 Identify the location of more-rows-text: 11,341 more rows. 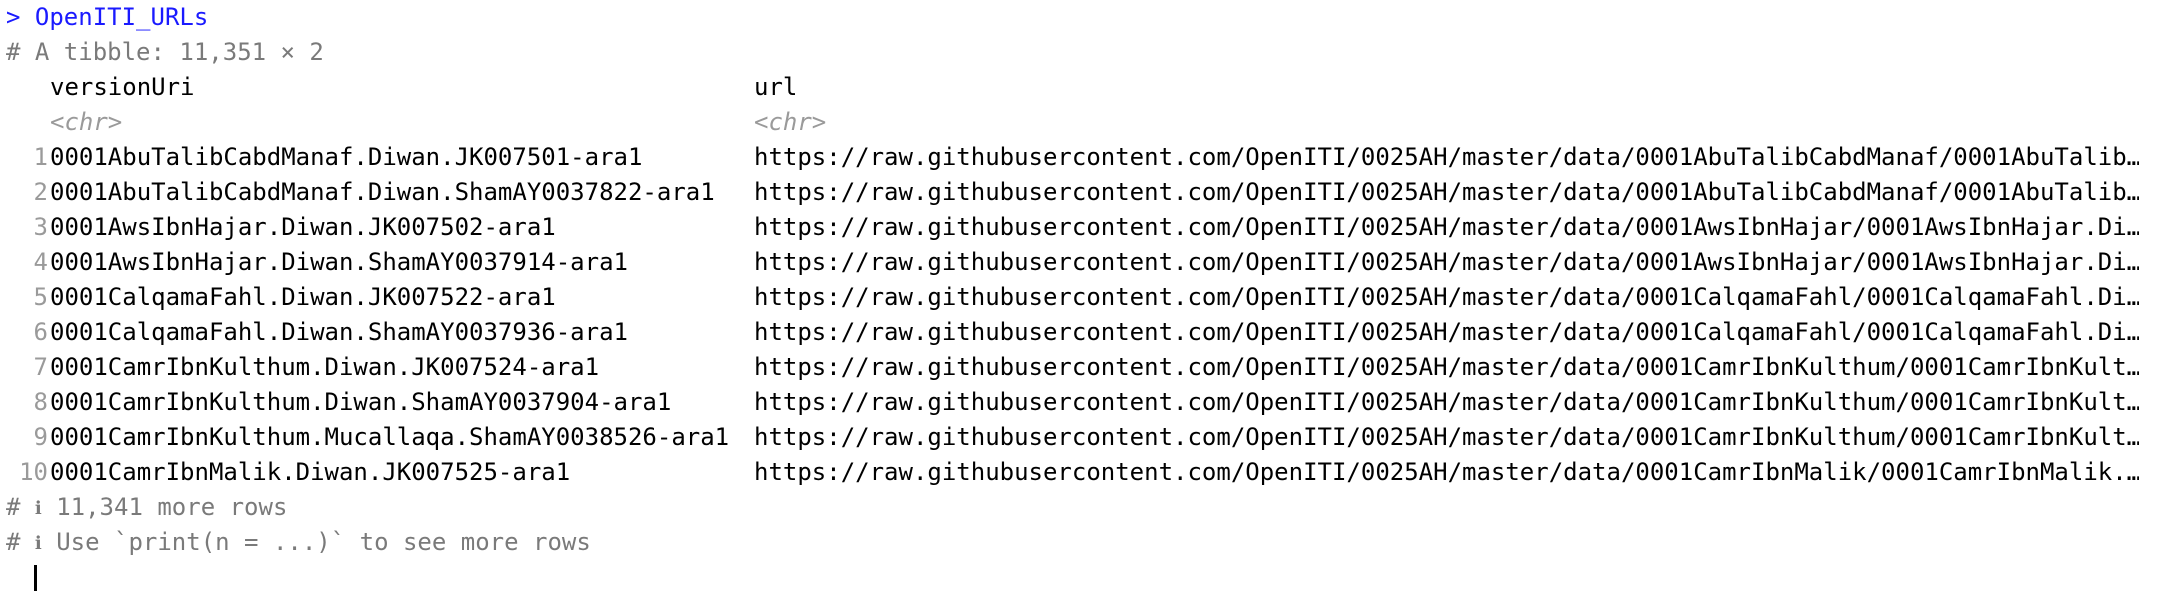
(172, 507).